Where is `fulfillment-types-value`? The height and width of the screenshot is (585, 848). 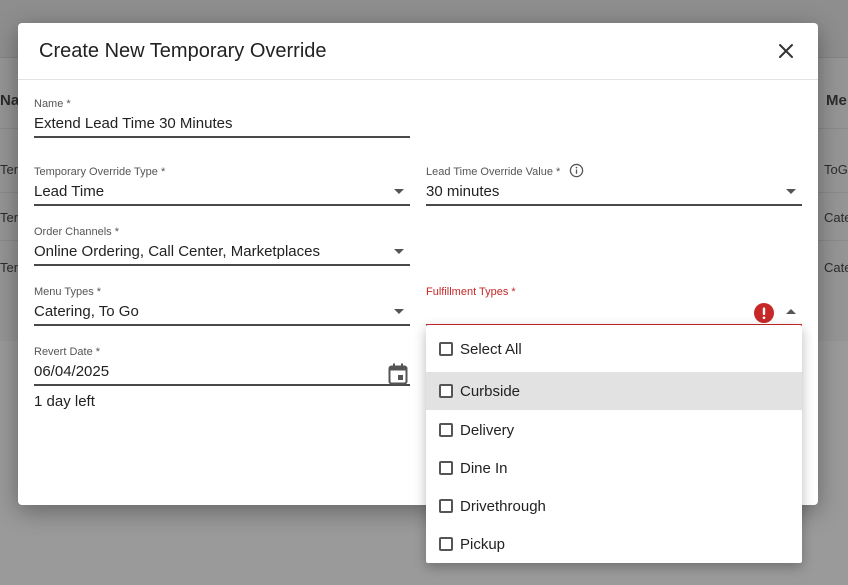 fulfillment-types-value is located at coordinates (614, 311).